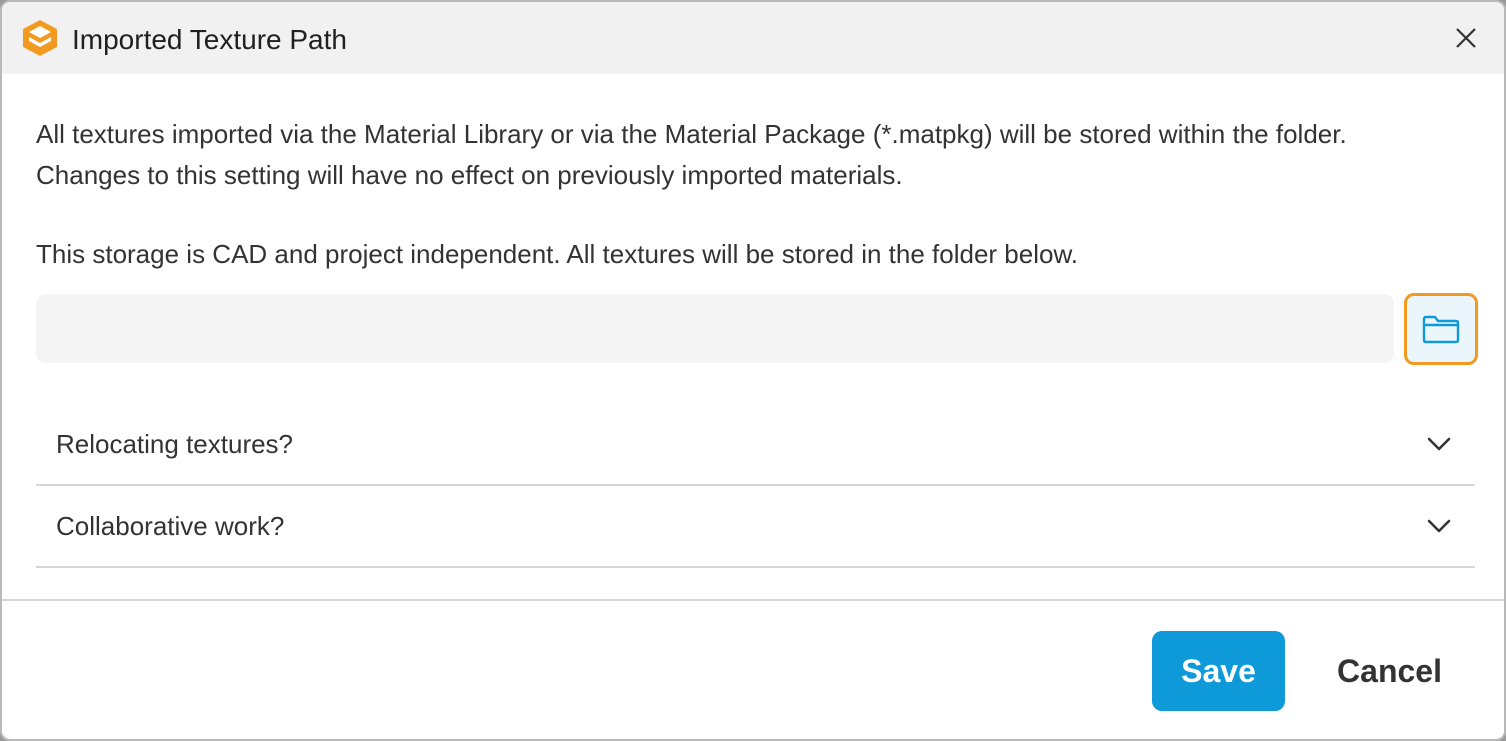 Image resolution: width=1506 pixels, height=741 pixels. What do you see at coordinates (753, 38) in the screenshot?
I see `title-bar: Imported Texture Path` at bounding box center [753, 38].